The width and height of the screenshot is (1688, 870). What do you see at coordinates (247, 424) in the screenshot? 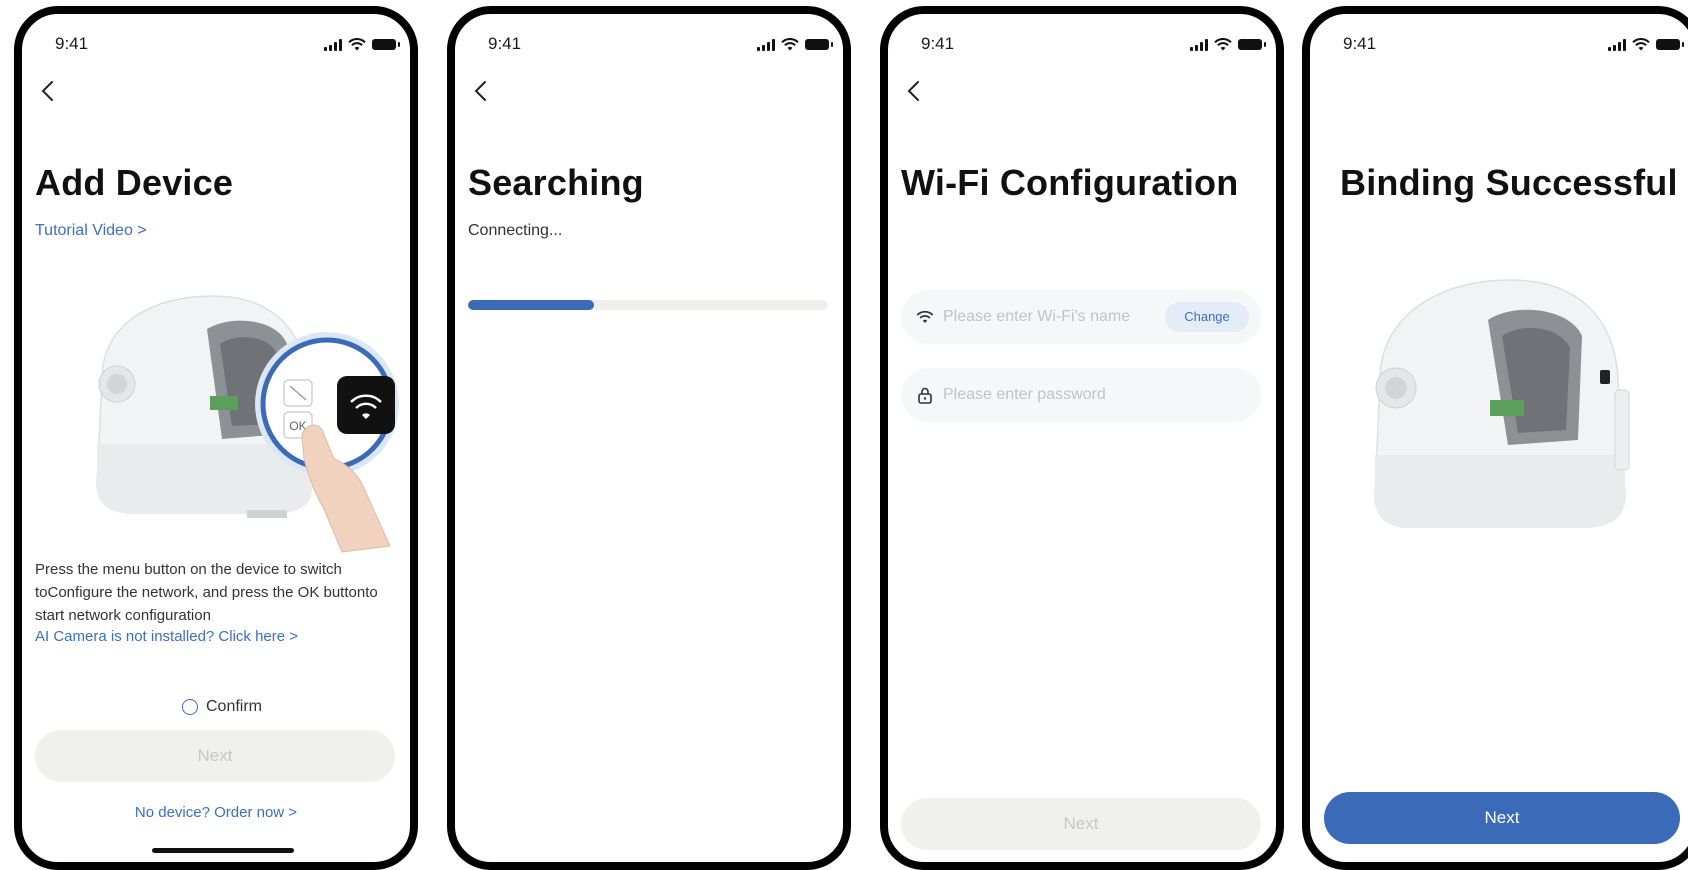
I see `device-illustration: OK` at bounding box center [247, 424].